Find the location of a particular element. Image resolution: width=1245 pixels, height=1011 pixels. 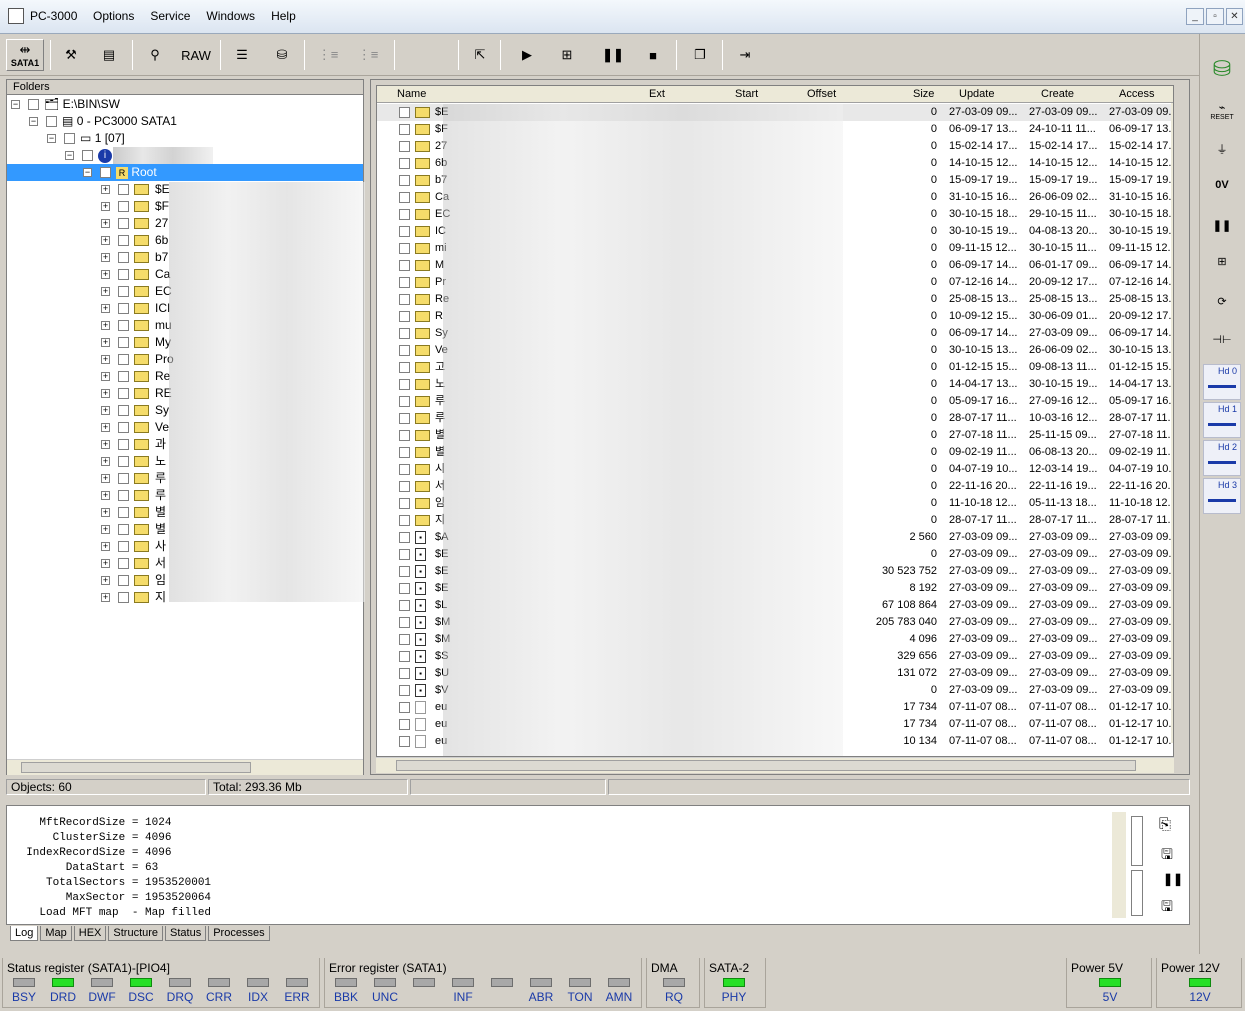

drive-icon: ⛁ is located at coordinates (282, 55).